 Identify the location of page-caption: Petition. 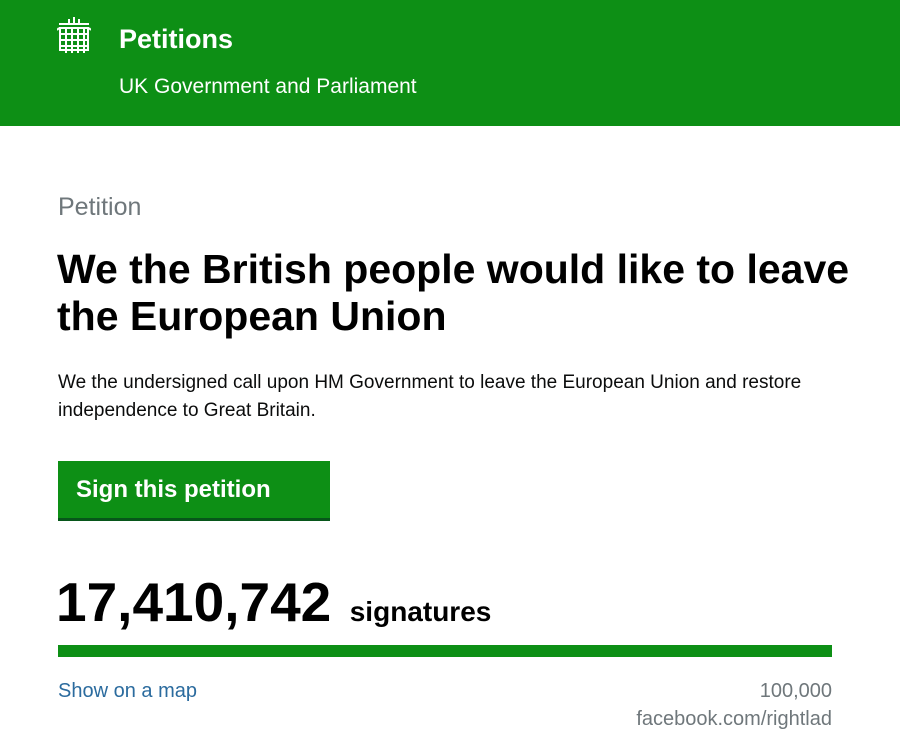
(100, 207).